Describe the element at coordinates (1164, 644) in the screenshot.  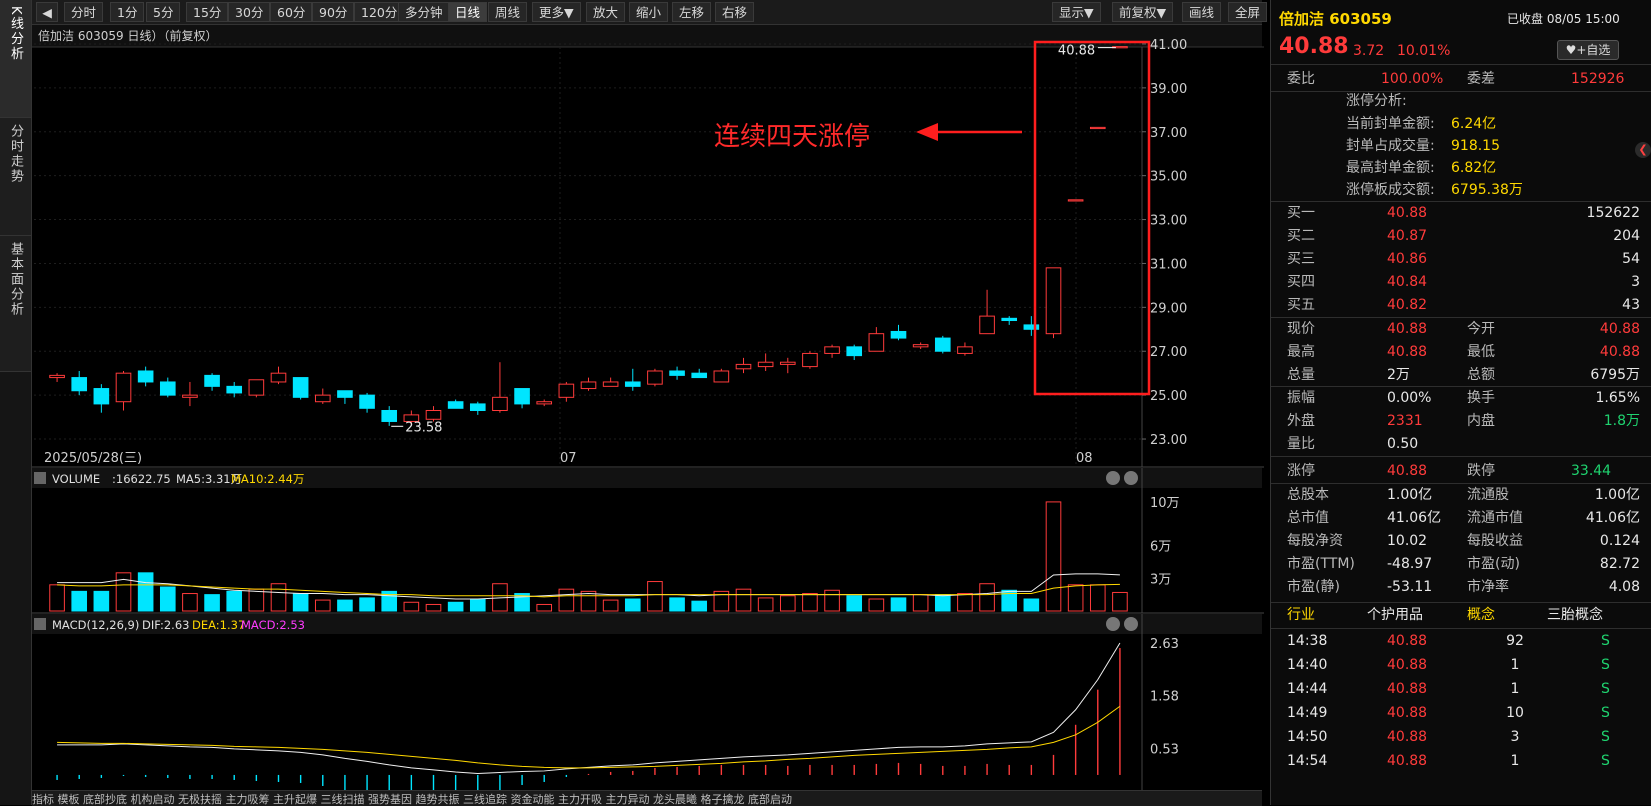
I see `macd-tick-label: 2.63` at that location.